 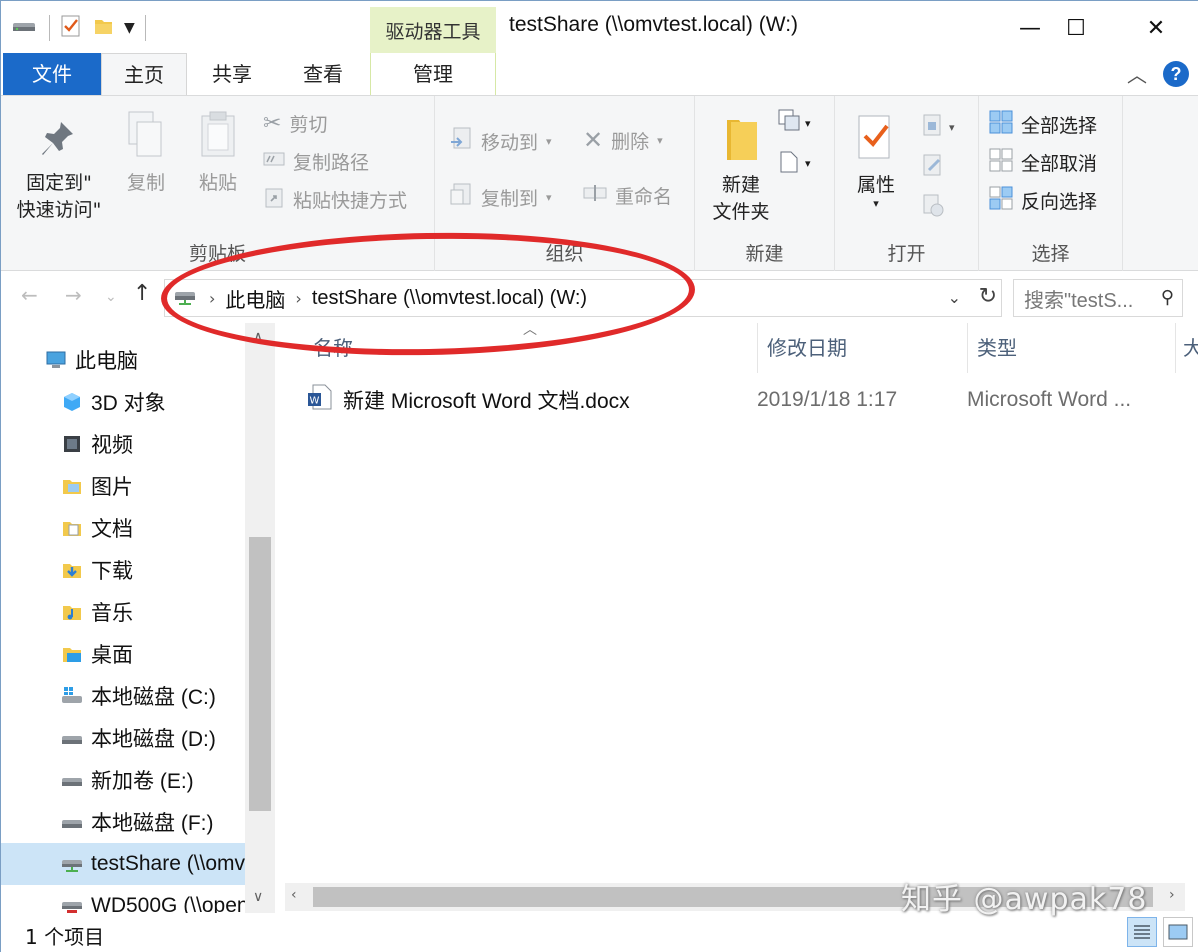 I want to click on nav-item-label: WD500G (\\openmediavault) (X:), so click(x=168, y=903).